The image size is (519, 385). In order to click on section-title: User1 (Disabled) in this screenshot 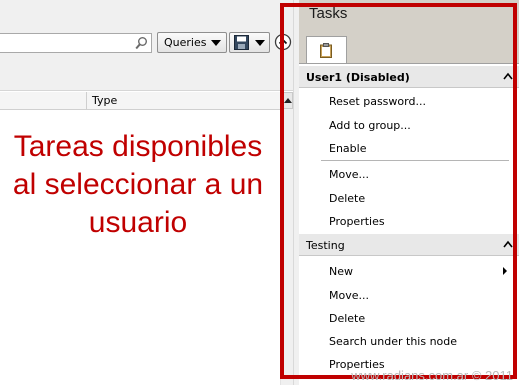, I will do `click(358, 77)`.